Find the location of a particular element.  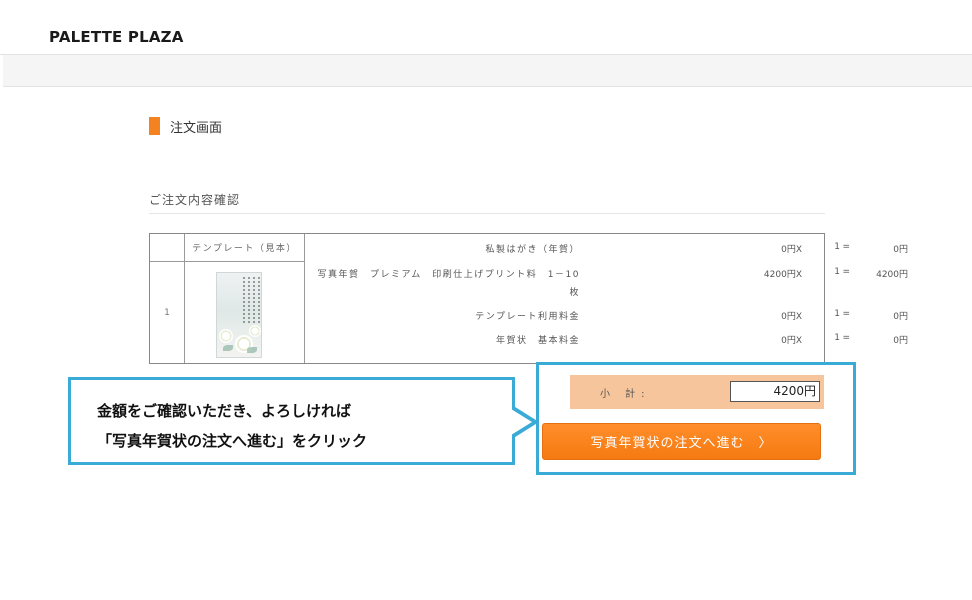

item-name: 私製はがき（年賀） is located at coordinates (532, 250).